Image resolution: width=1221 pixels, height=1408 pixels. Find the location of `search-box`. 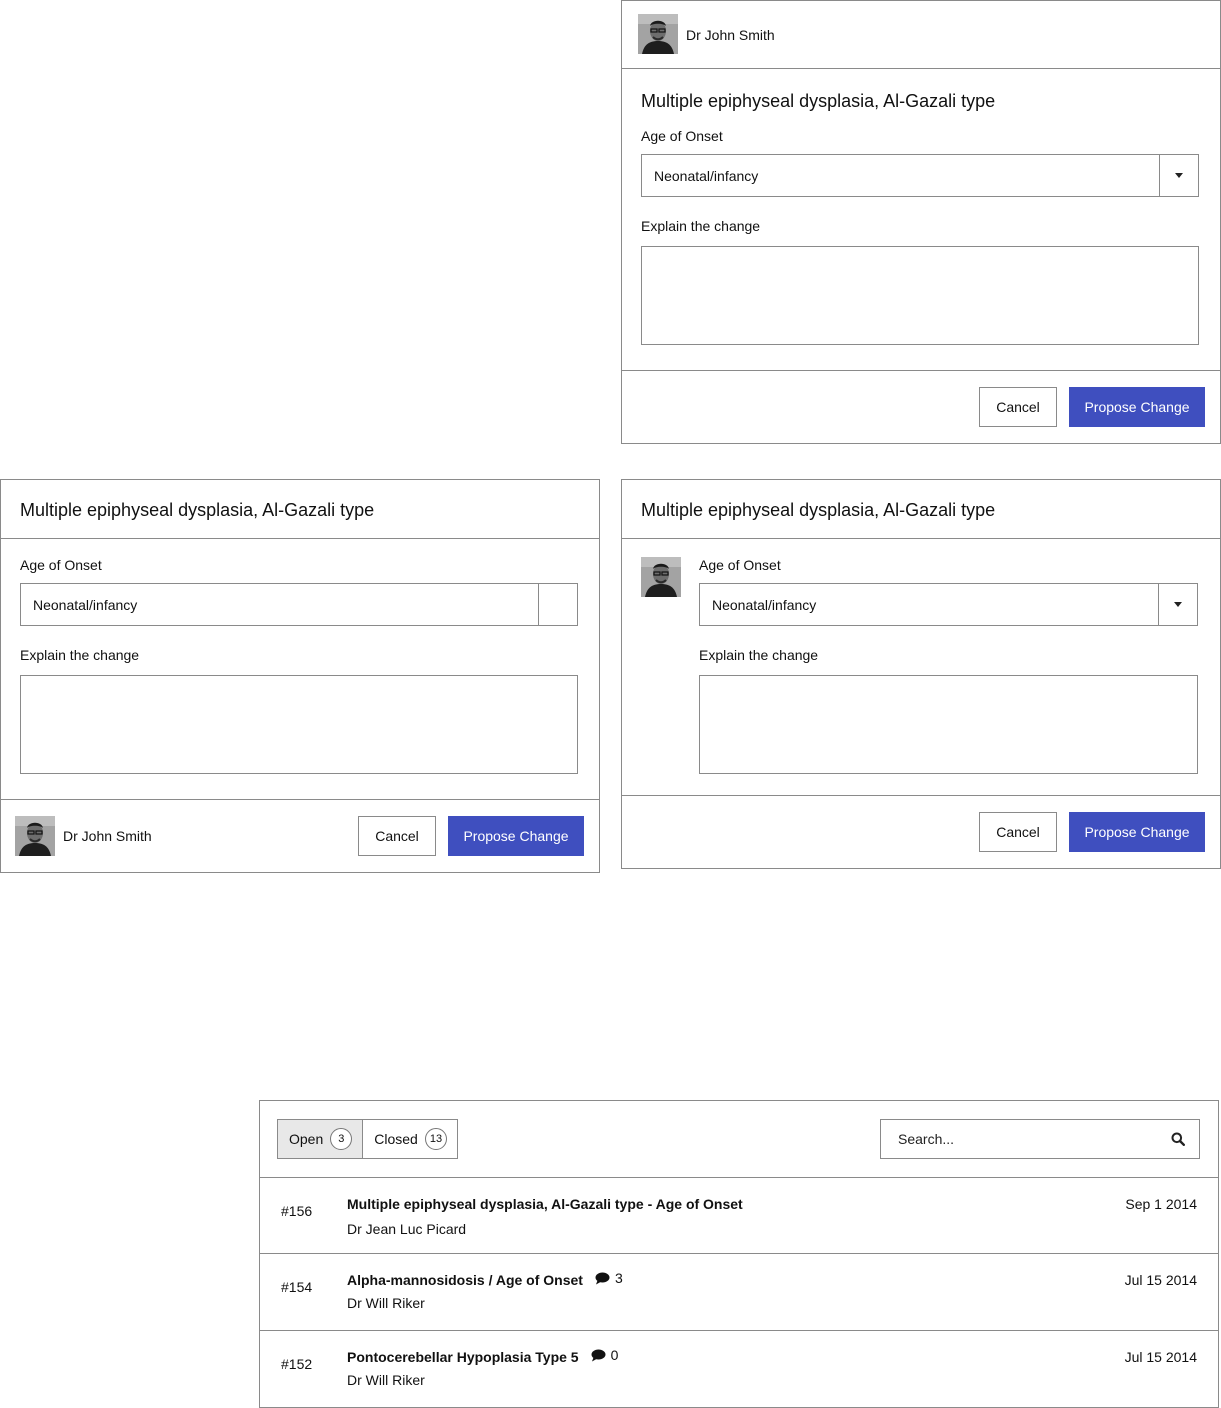

search-box is located at coordinates (1040, 1139).